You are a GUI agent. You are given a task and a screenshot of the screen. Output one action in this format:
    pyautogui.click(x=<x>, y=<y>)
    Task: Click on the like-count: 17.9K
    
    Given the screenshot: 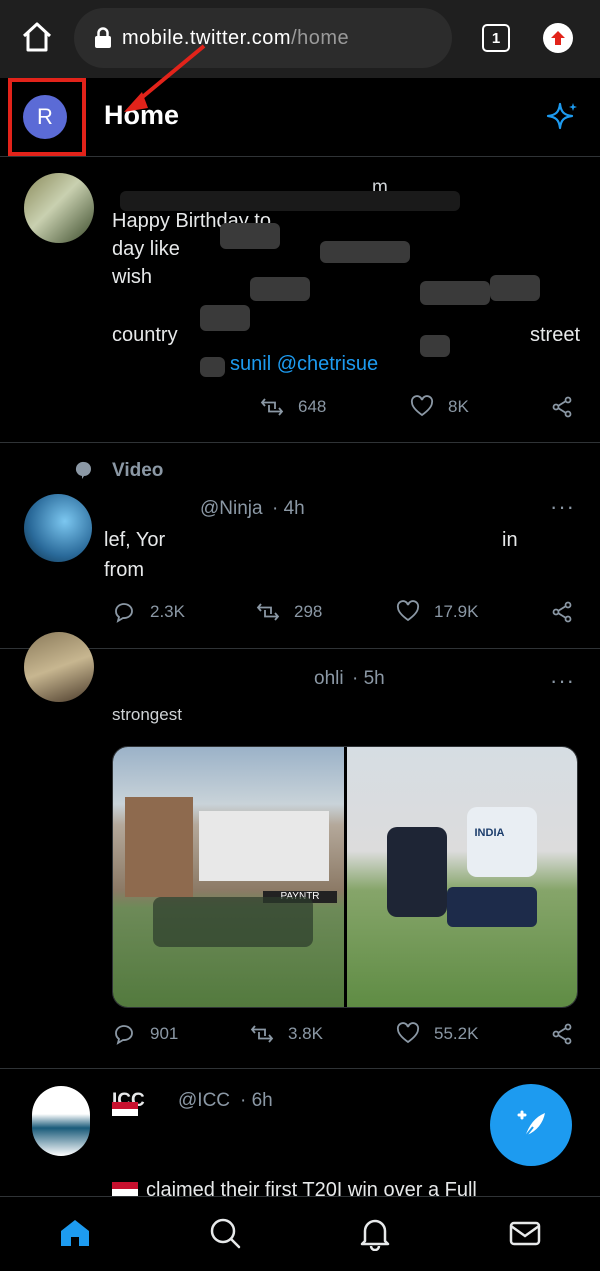 What is the action you would take?
    pyautogui.click(x=456, y=611)
    